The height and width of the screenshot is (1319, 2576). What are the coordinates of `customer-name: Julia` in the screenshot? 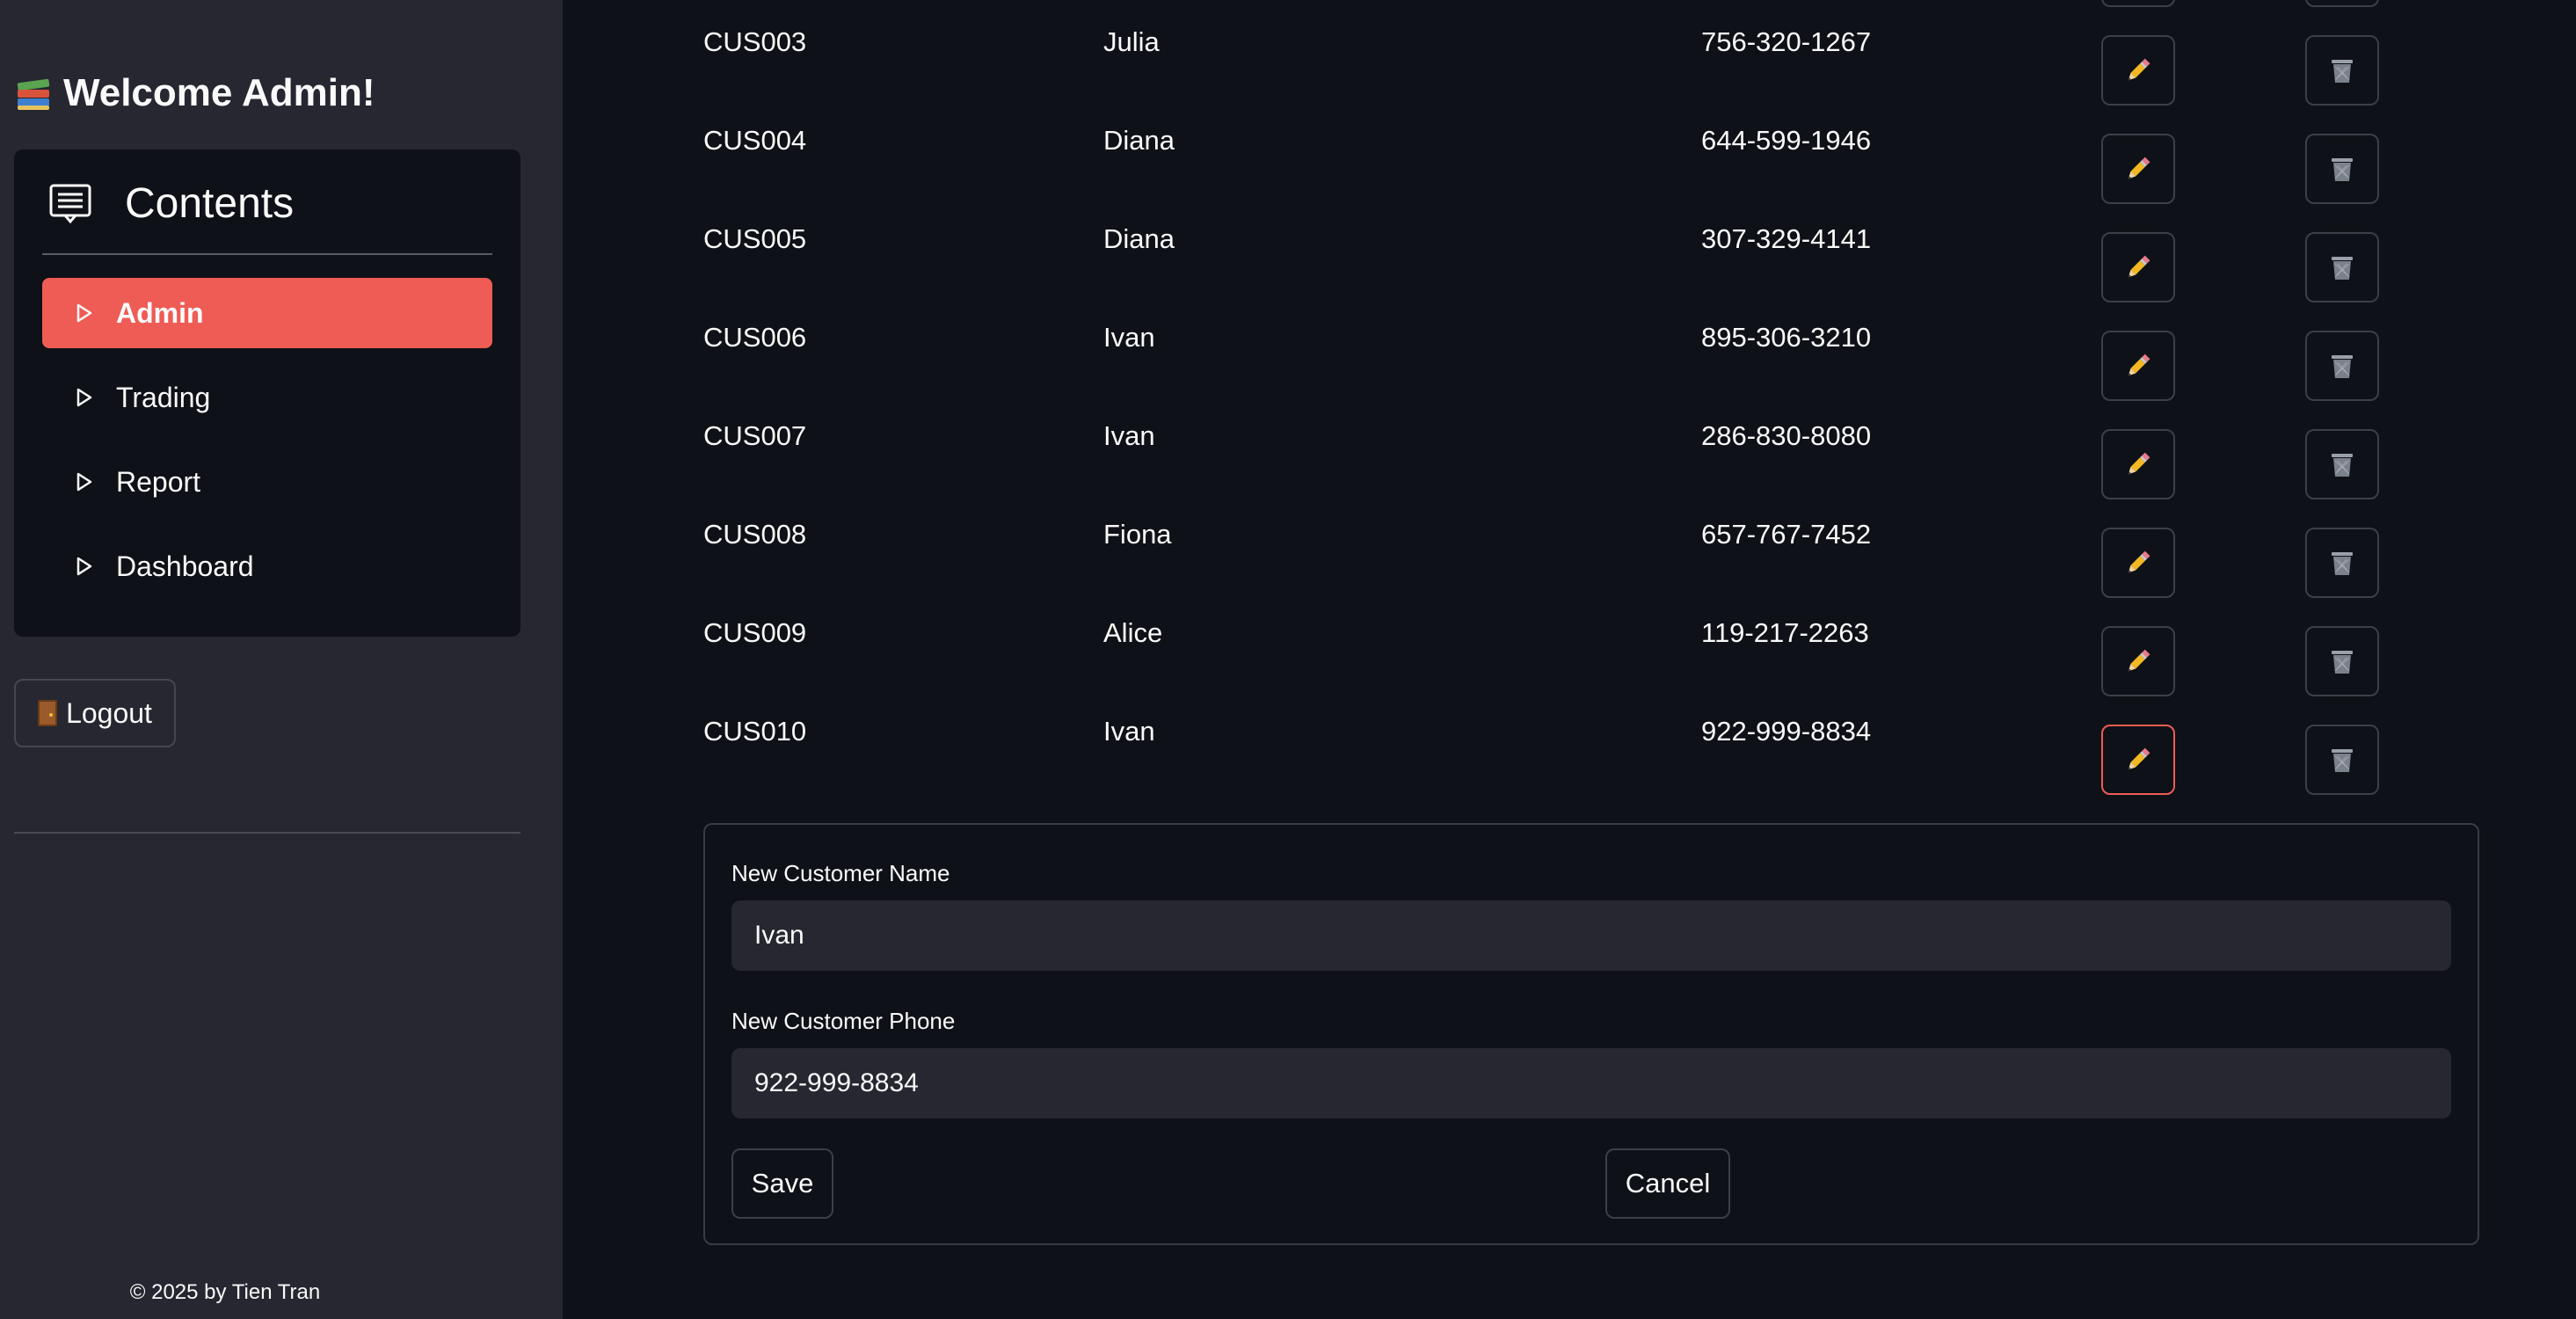 It's located at (1131, 41).